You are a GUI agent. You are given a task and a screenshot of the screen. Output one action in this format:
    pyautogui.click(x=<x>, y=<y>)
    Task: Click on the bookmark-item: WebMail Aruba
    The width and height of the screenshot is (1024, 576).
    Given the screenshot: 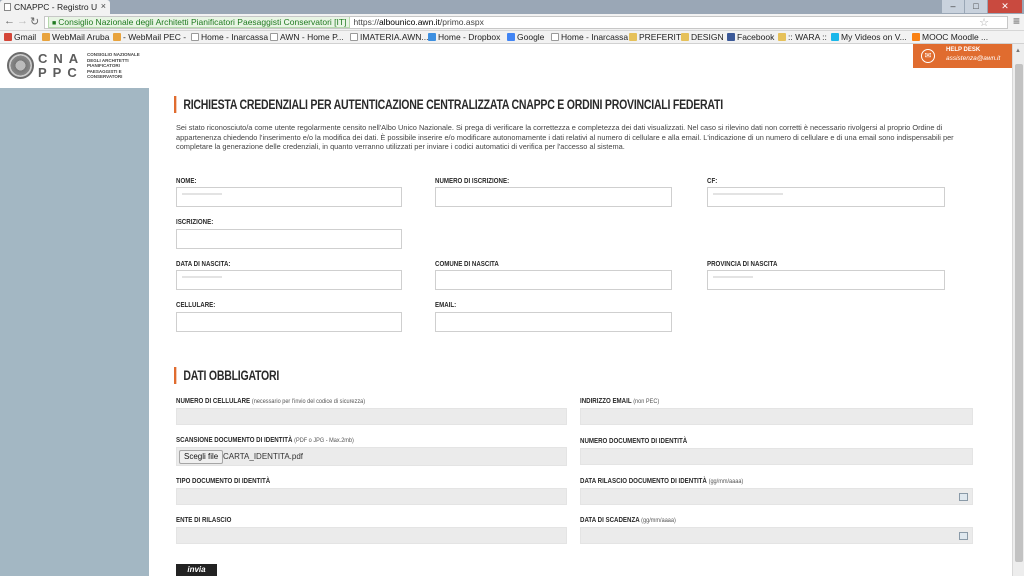 What is the action you would take?
    pyautogui.click(x=75, y=37)
    